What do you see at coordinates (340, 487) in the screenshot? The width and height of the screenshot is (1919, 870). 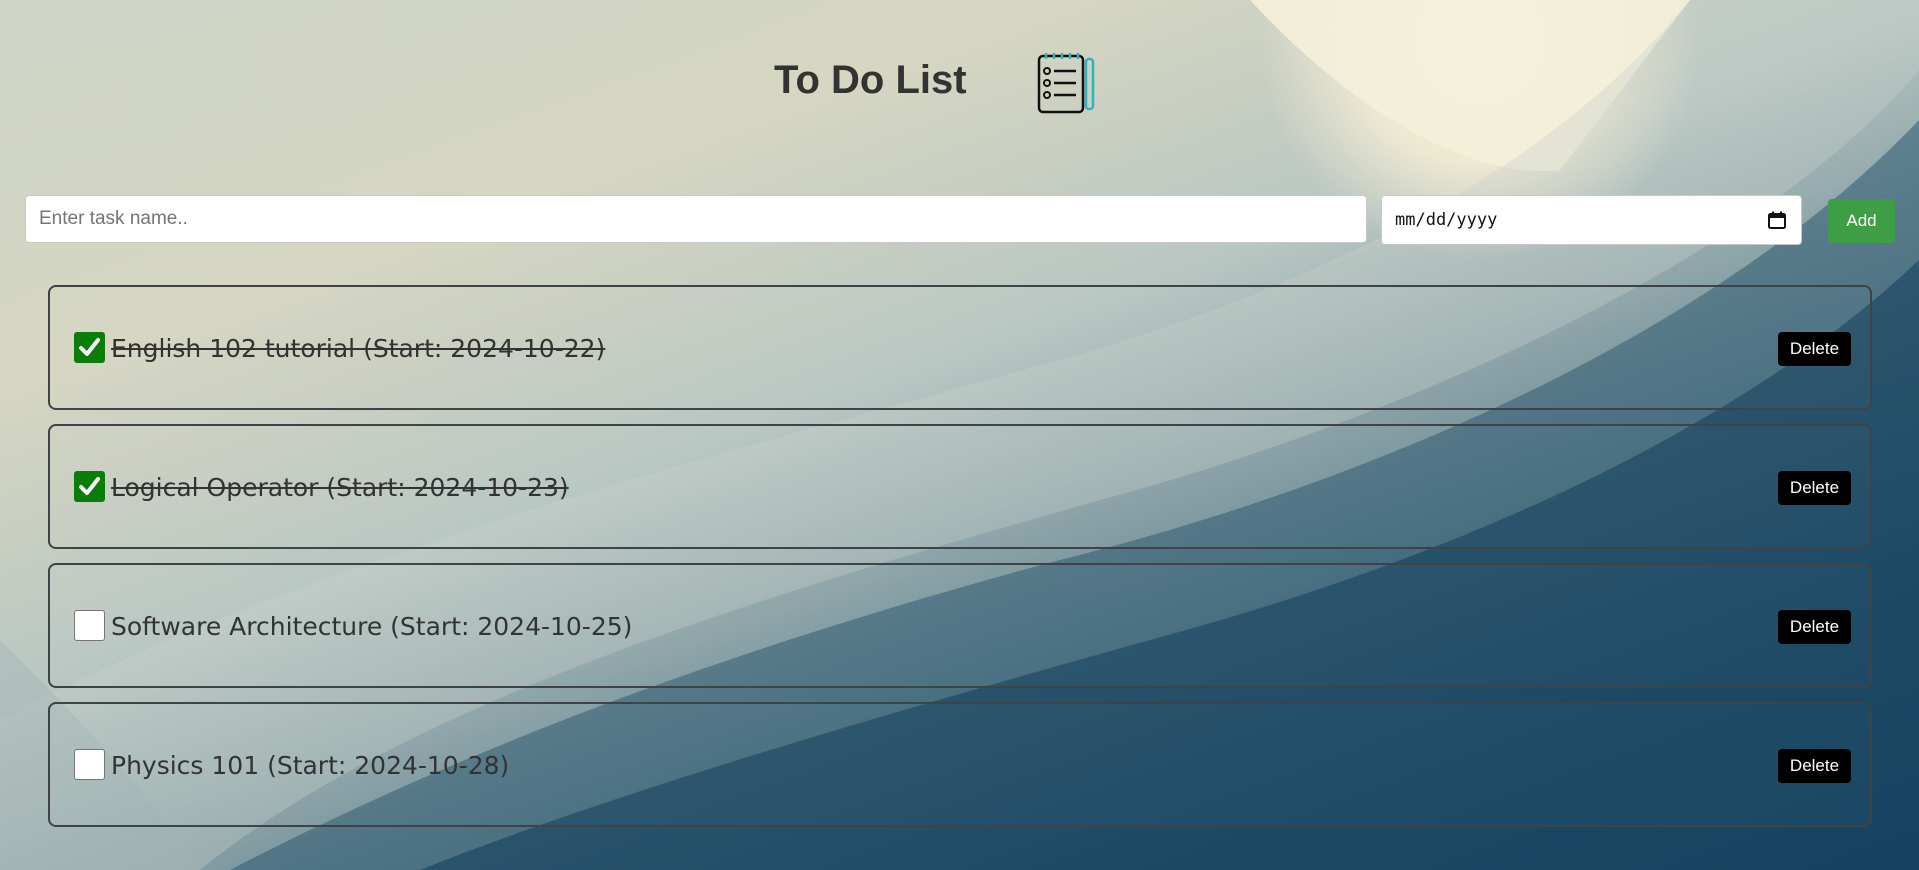 I see `task-text: Logical Operator (Start: 2024-10-23)` at bounding box center [340, 487].